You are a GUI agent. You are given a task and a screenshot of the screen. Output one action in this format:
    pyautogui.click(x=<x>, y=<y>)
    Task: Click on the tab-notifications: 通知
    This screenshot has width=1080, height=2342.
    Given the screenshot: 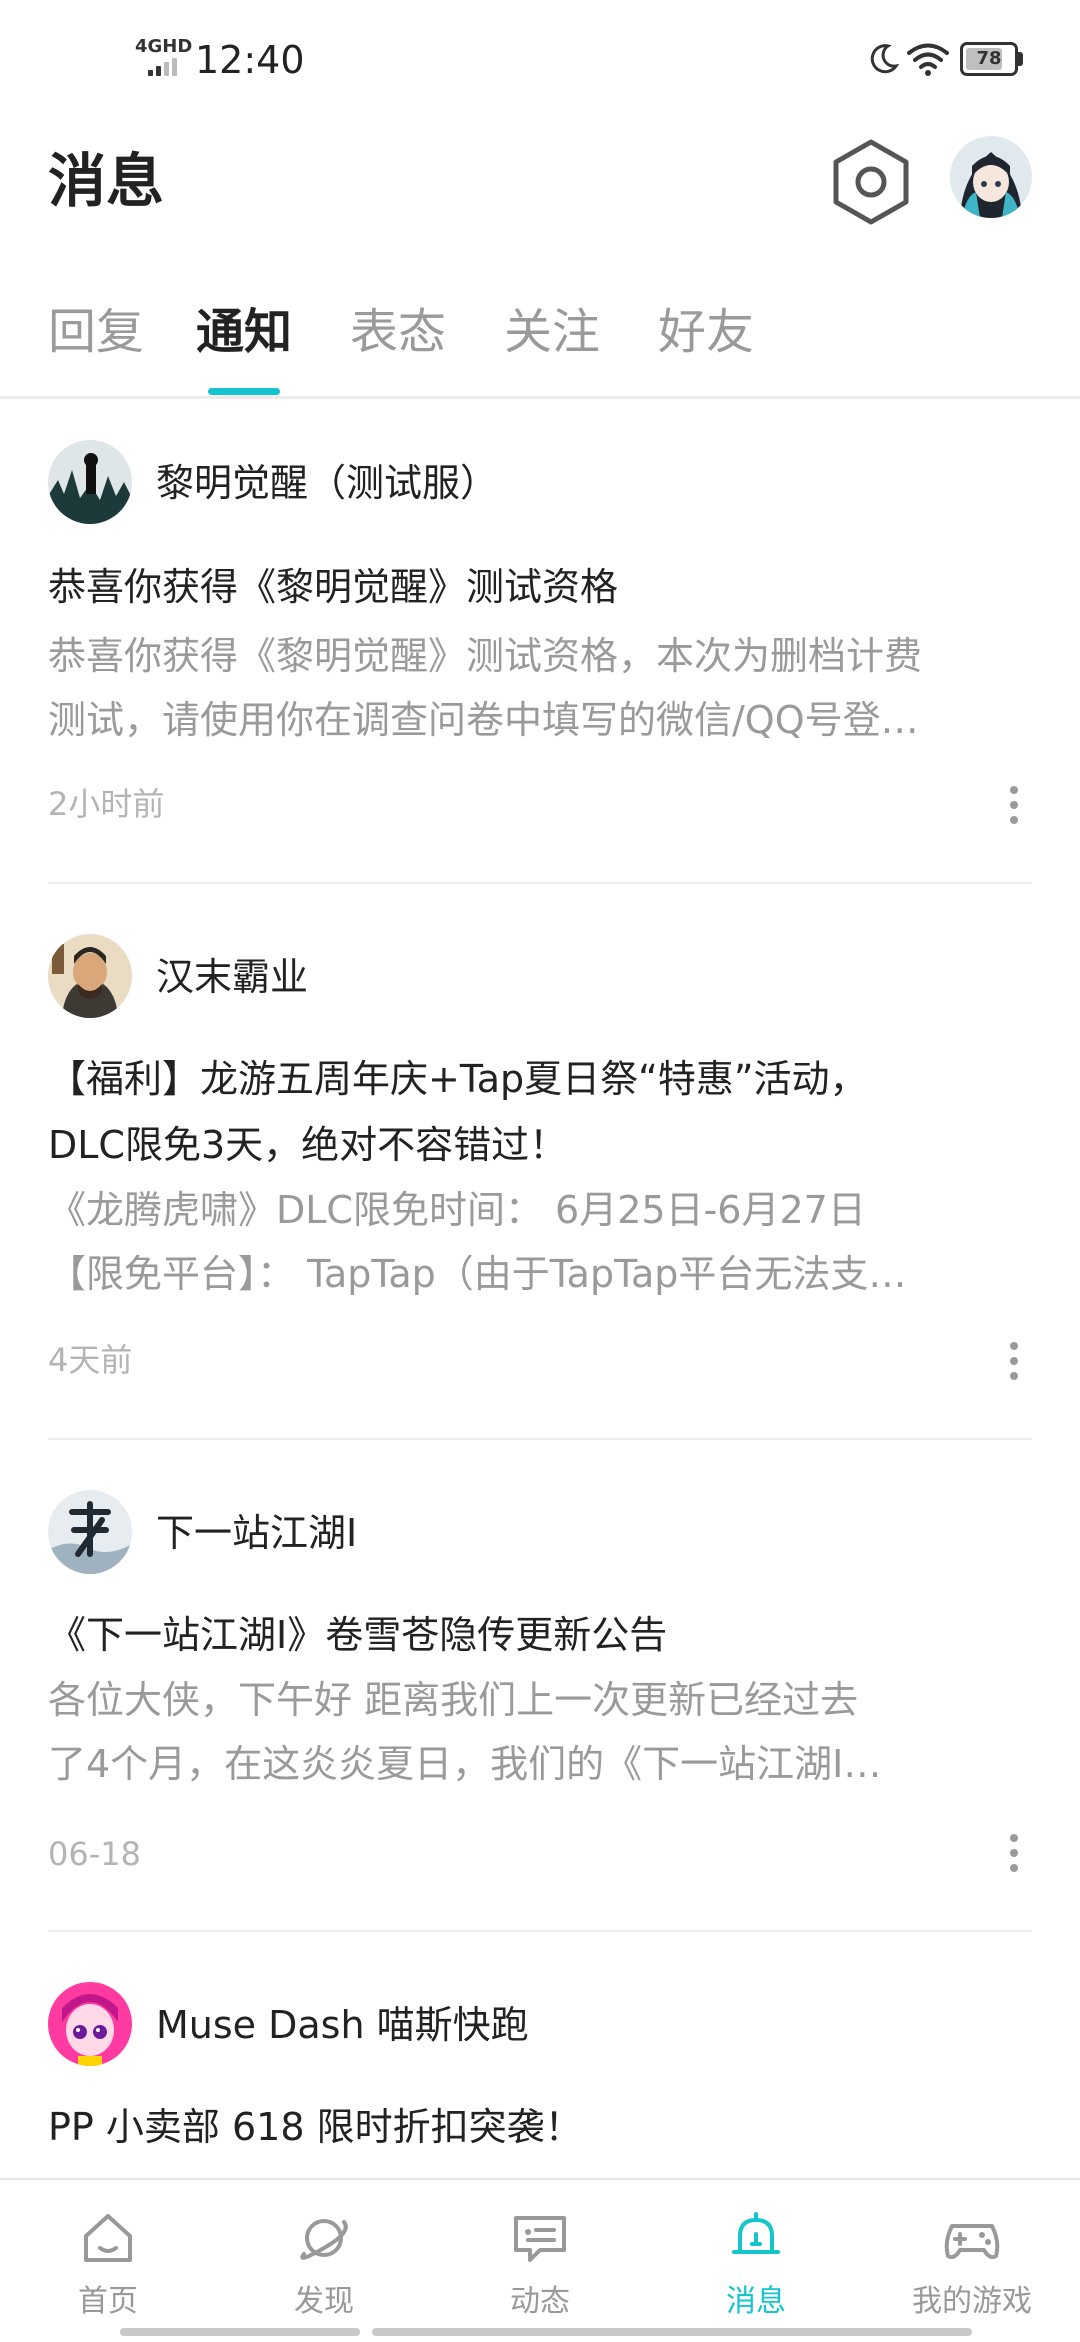 What is the action you would take?
    pyautogui.click(x=244, y=332)
    